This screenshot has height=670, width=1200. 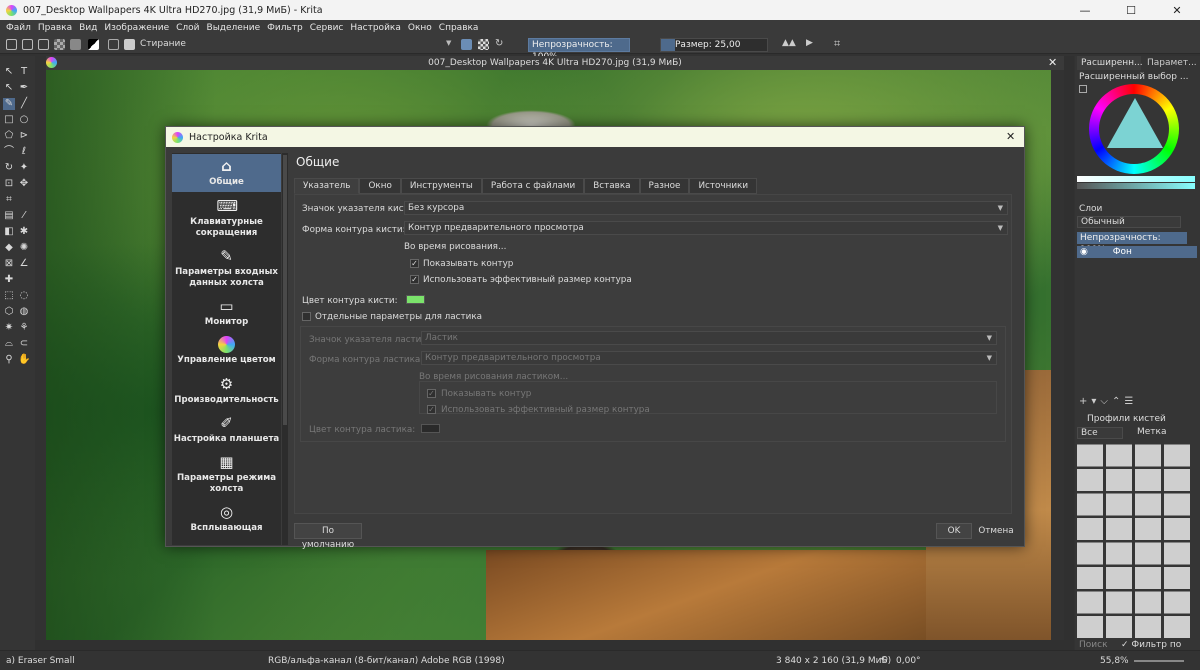 What do you see at coordinates (954, 531) in the screenshot?
I see `ok-button: OK` at bounding box center [954, 531].